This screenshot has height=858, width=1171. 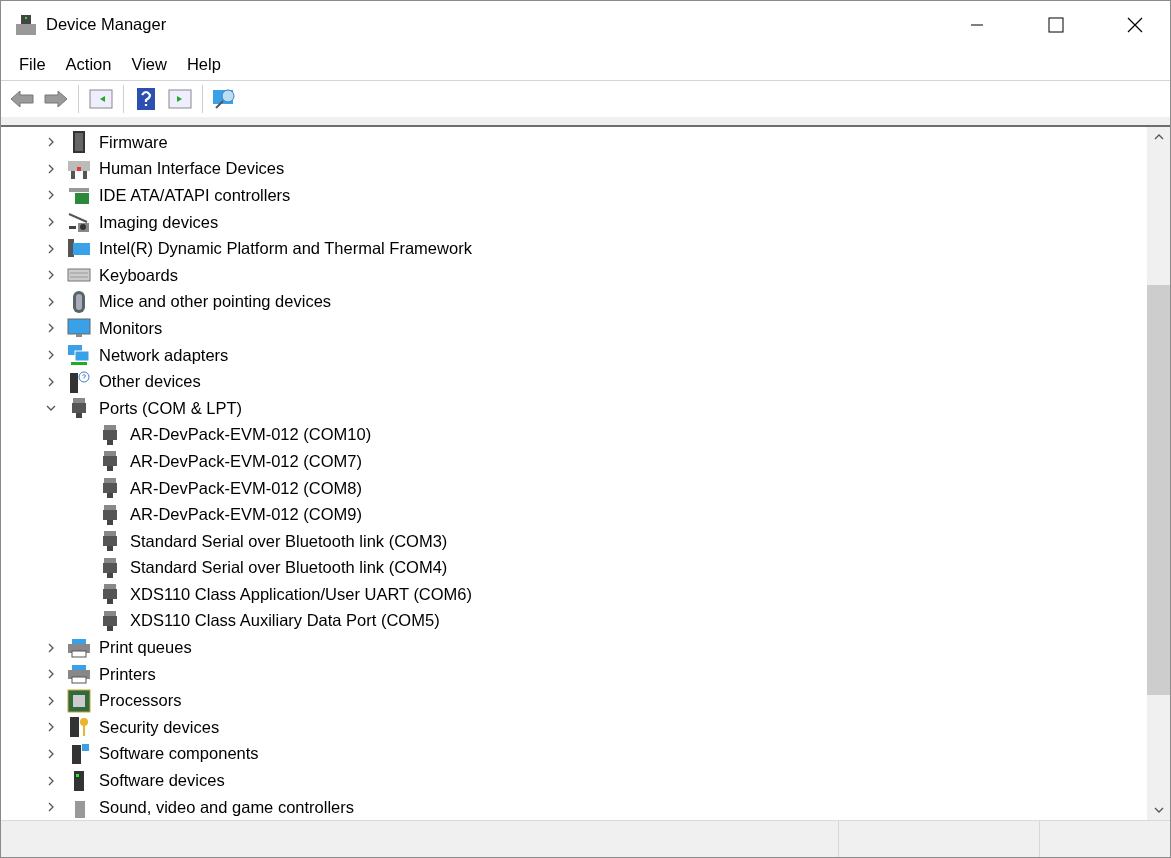 I want to click on tree-item: Intel(R) Dynamic Platform and Thermal Framework, so click(x=285, y=249).